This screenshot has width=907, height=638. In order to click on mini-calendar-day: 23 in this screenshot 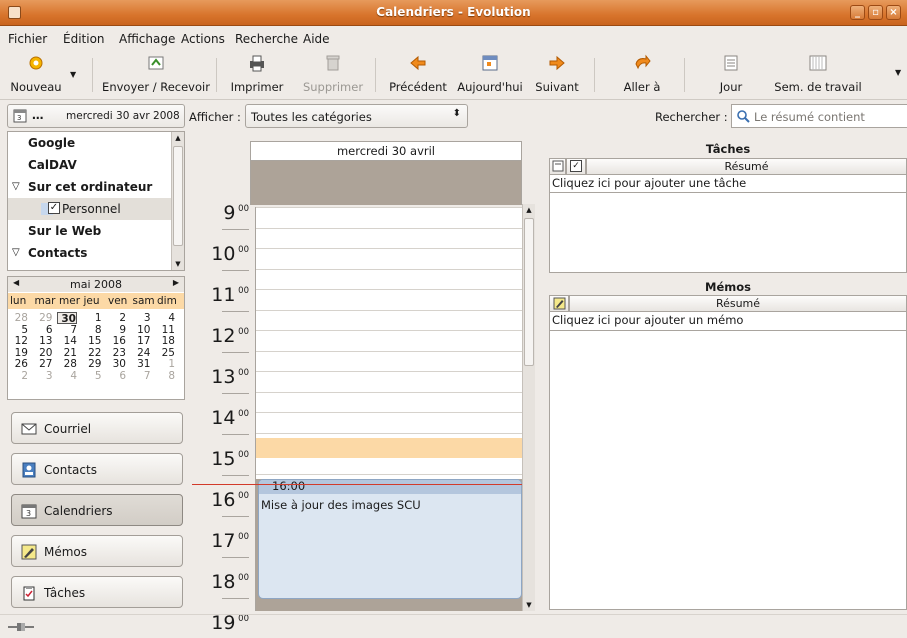, I will do `click(116, 353)`.